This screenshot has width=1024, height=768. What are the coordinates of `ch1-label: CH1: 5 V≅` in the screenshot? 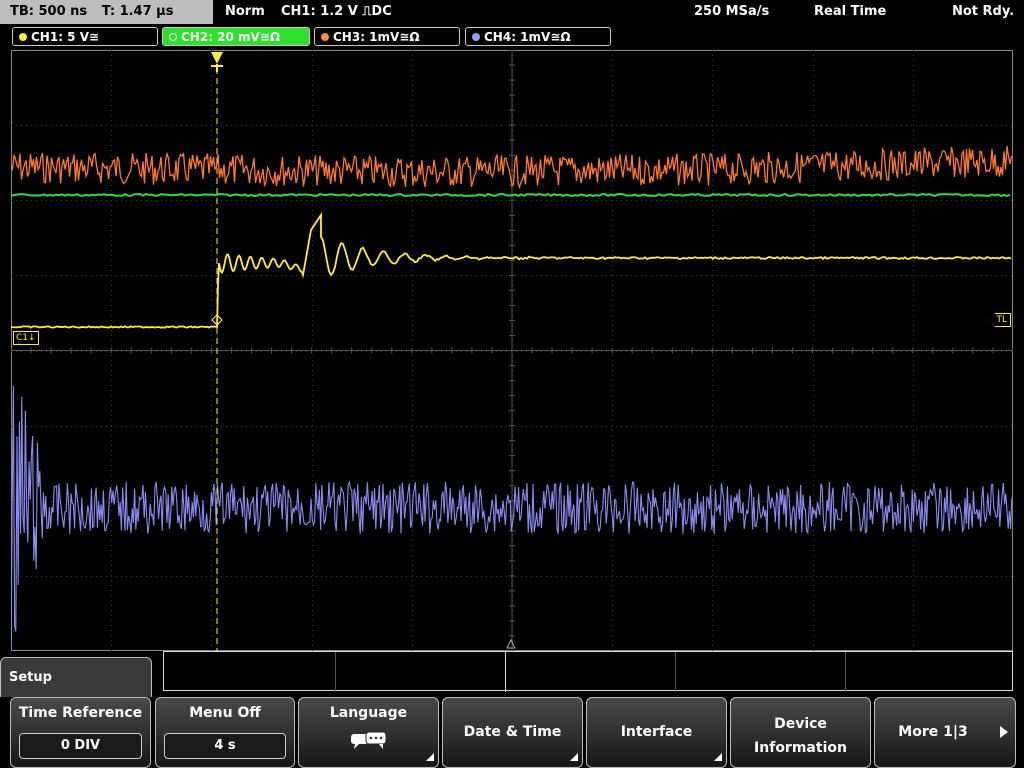 It's located at (65, 37).